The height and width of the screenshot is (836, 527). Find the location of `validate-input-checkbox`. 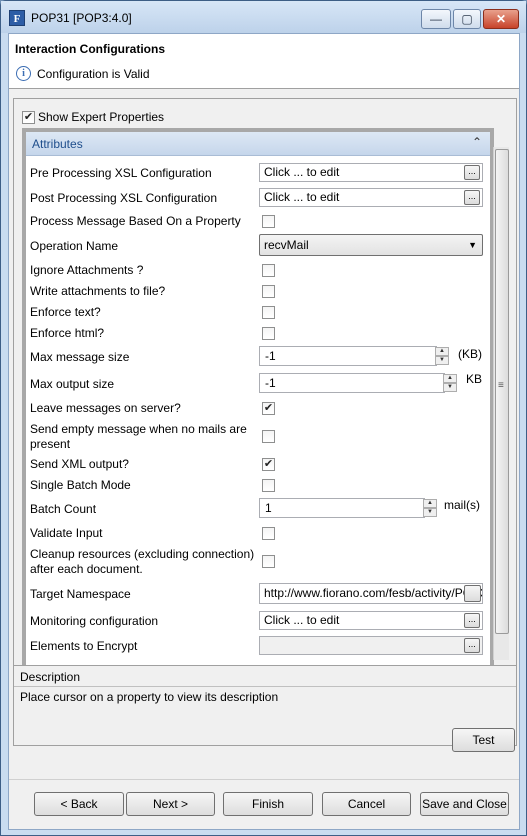

validate-input-checkbox is located at coordinates (268, 533).